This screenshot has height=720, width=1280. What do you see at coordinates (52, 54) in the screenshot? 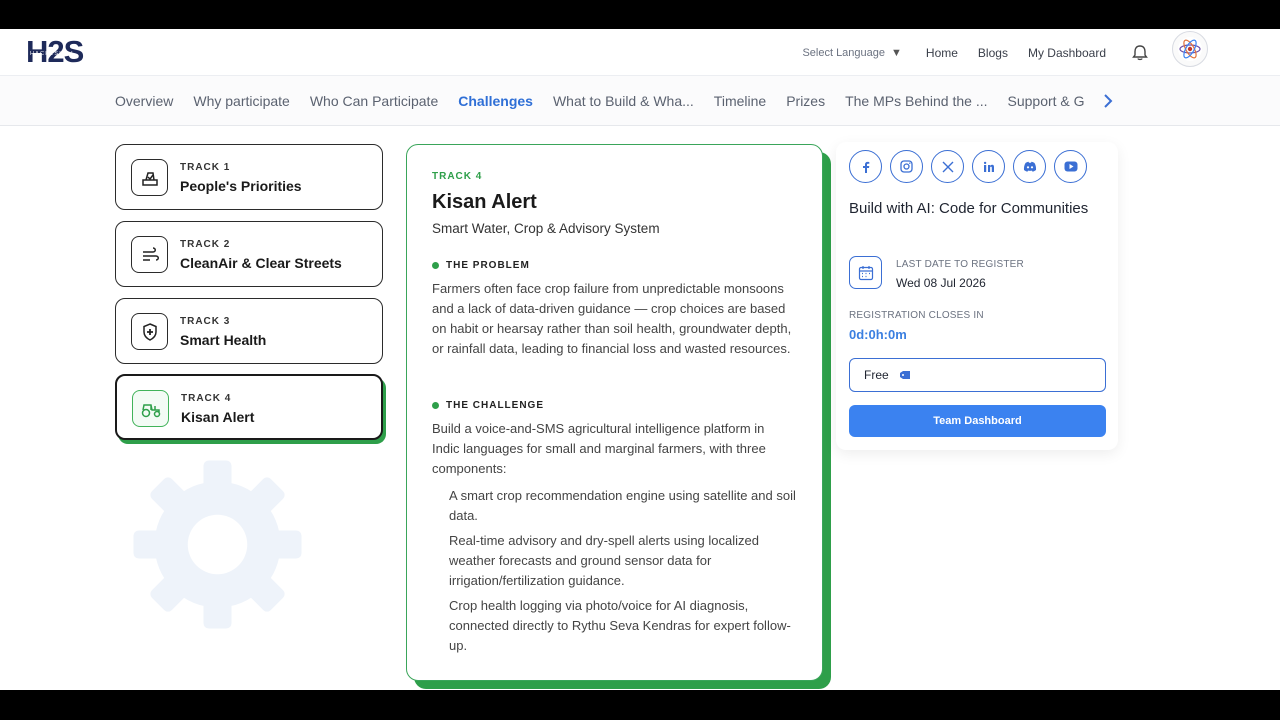
I see `svg-text: HACK2SKILL` at bounding box center [52, 54].